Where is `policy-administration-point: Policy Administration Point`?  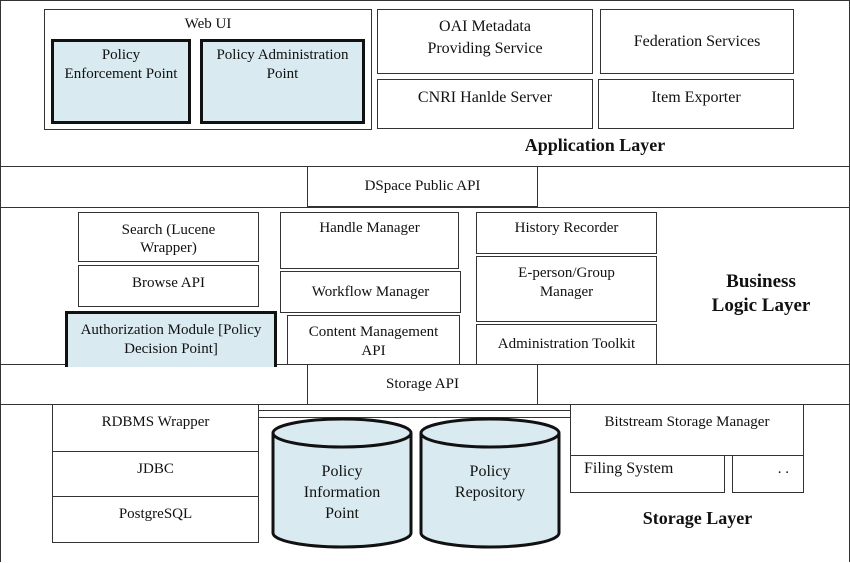 policy-administration-point: Policy Administration Point is located at coordinates (282, 81).